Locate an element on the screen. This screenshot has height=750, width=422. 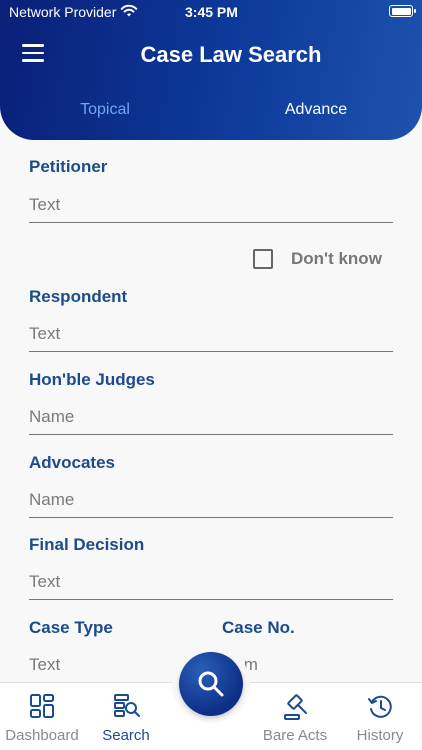
nav-search: Search is located at coordinates (126, 716).